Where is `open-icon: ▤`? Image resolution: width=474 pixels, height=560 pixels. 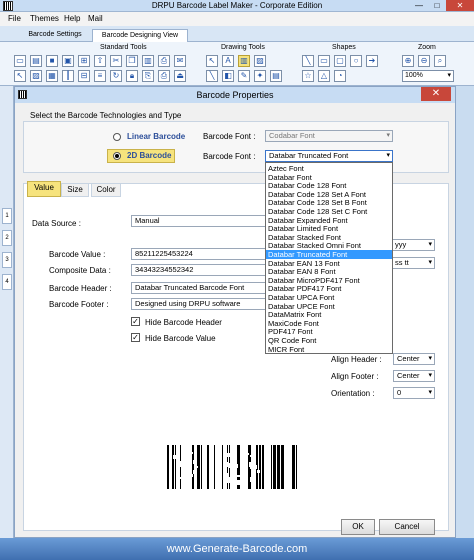
open-icon: ▤ is located at coordinates (36, 61).